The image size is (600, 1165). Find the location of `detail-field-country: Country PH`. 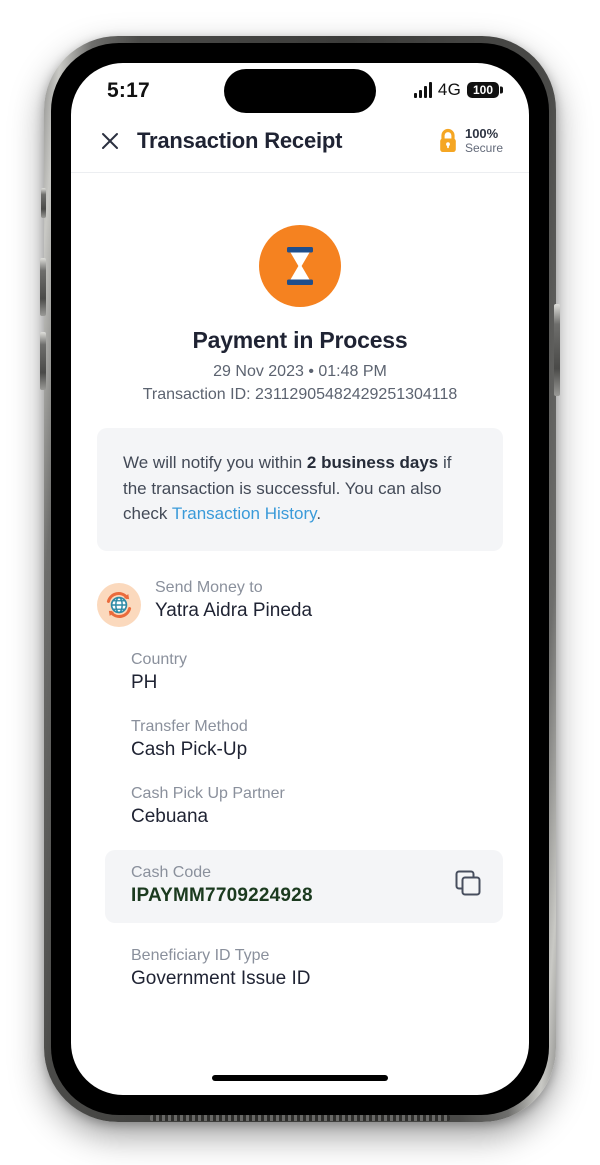

detail-field-country: Country PH is located at coordinates (317, 672).